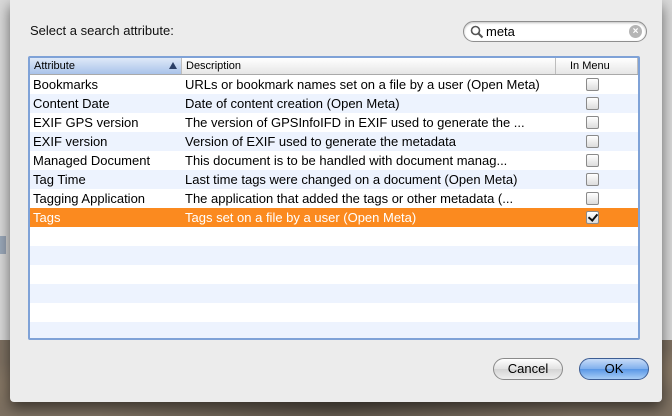 The image size is (672, 416). Describe the element at coordinates (106, 66) in the screenshot. I see `column-header-attribute: Attribute` at that location.